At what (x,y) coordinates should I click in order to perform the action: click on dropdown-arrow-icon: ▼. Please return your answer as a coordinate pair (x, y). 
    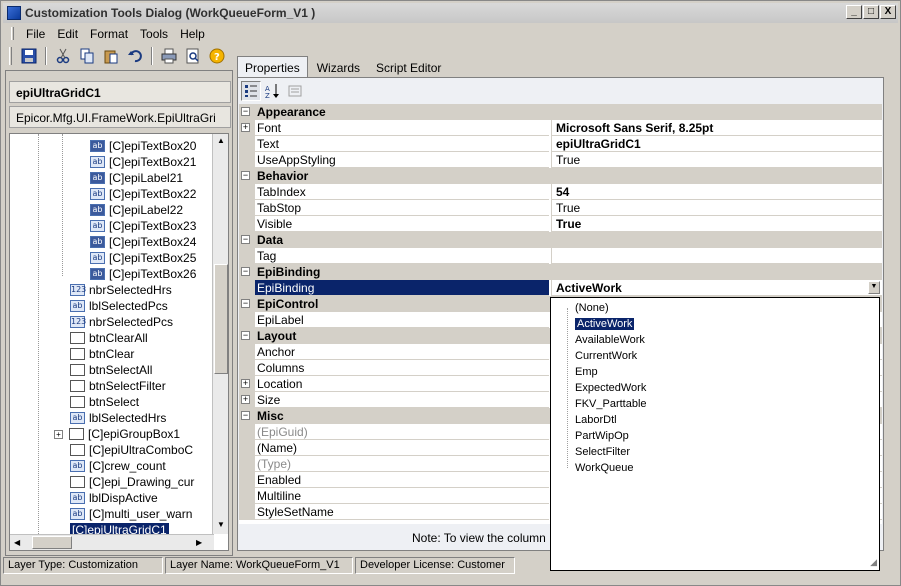
    Looking at the image, I should click on (874, 287).